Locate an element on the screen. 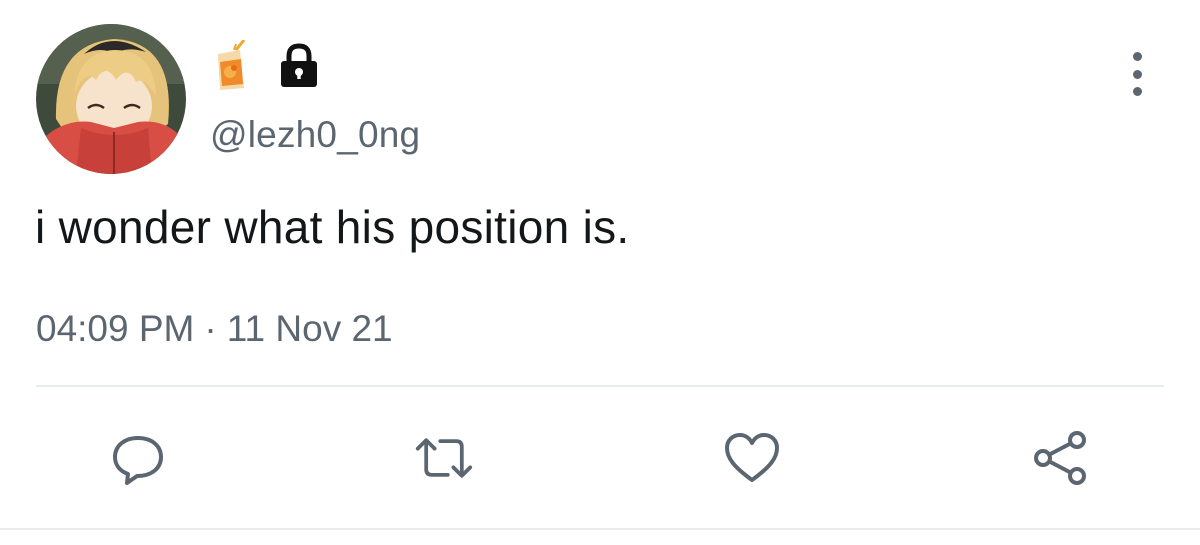 This screenshot has width=1200, height=545. tweet-timestamp: 04:09 PM · 11 Nov 21 is located at coordinates (214, 329).